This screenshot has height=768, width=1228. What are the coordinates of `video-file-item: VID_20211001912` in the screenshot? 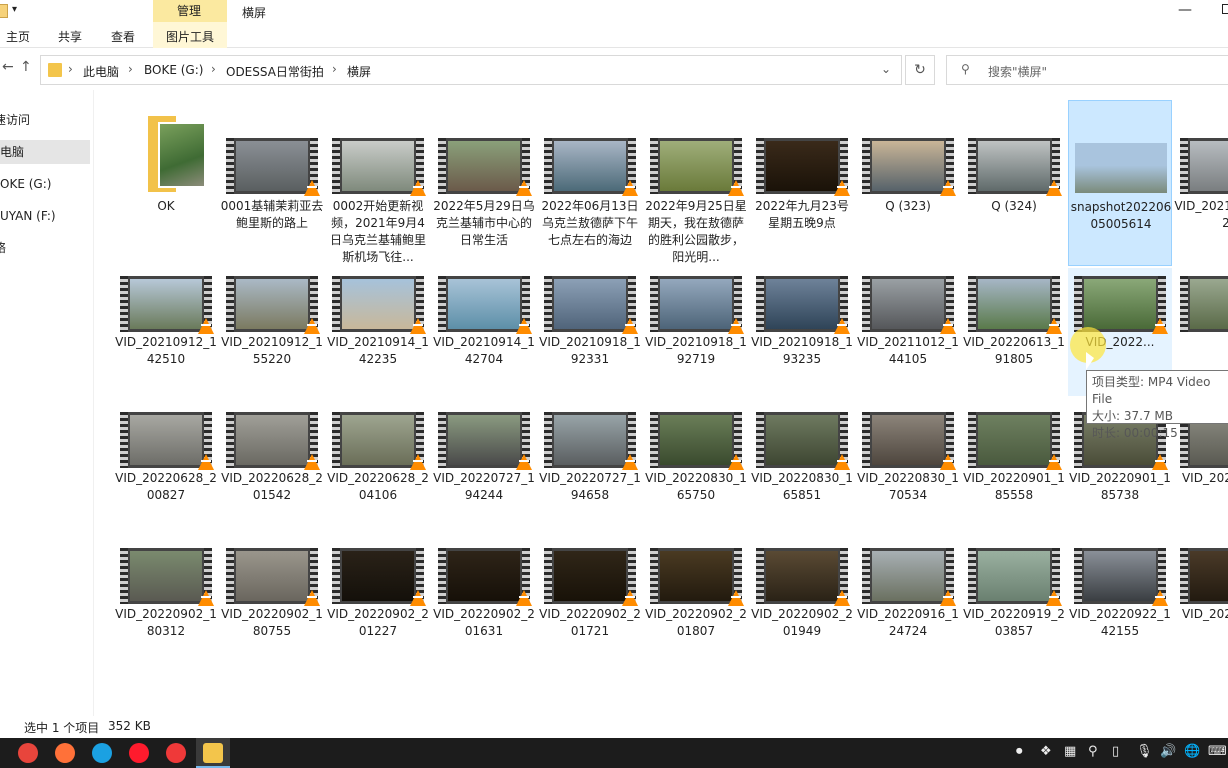 It's located at (1201, 183).